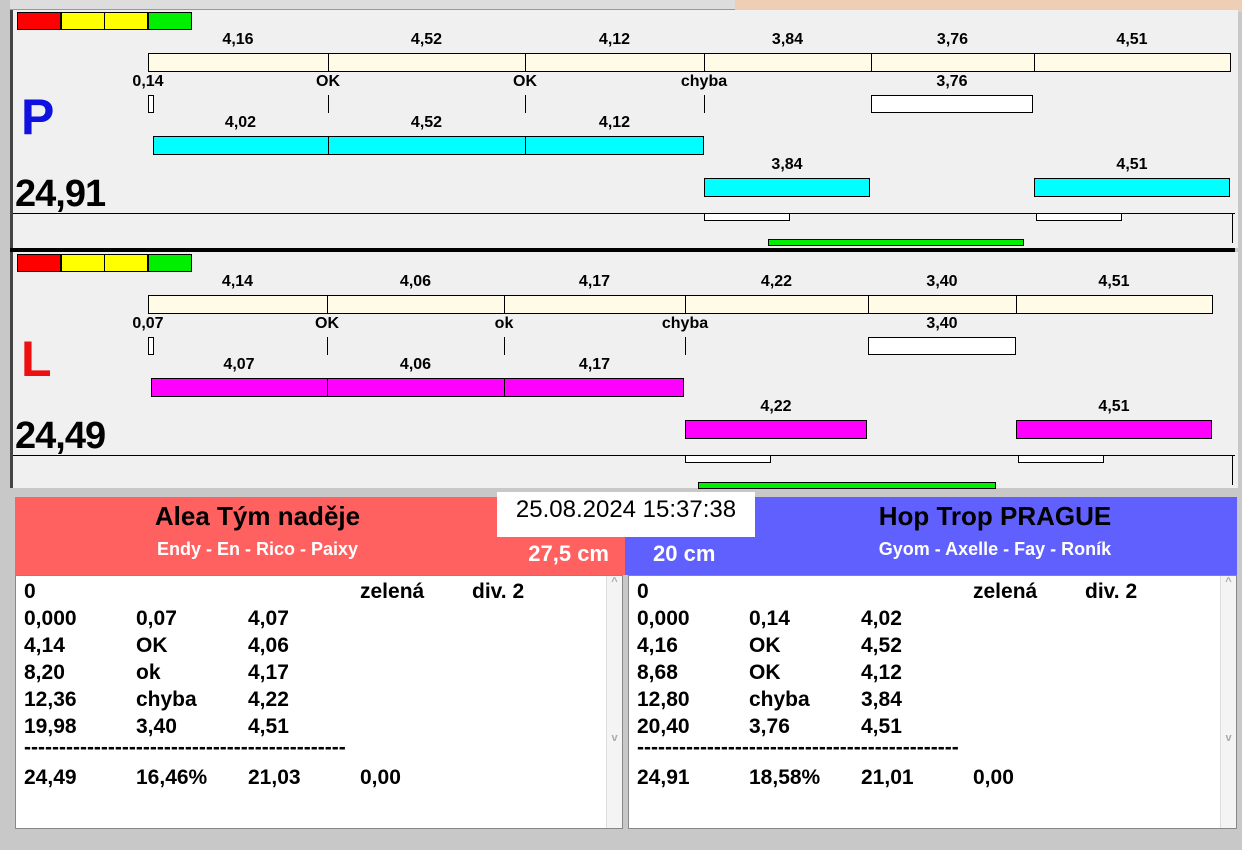 The width and height of the screenshot is (1242, 850). Describe the element at coordinates (942, 281) in the screenshot. I see `segment-label: 3,40` at that location.